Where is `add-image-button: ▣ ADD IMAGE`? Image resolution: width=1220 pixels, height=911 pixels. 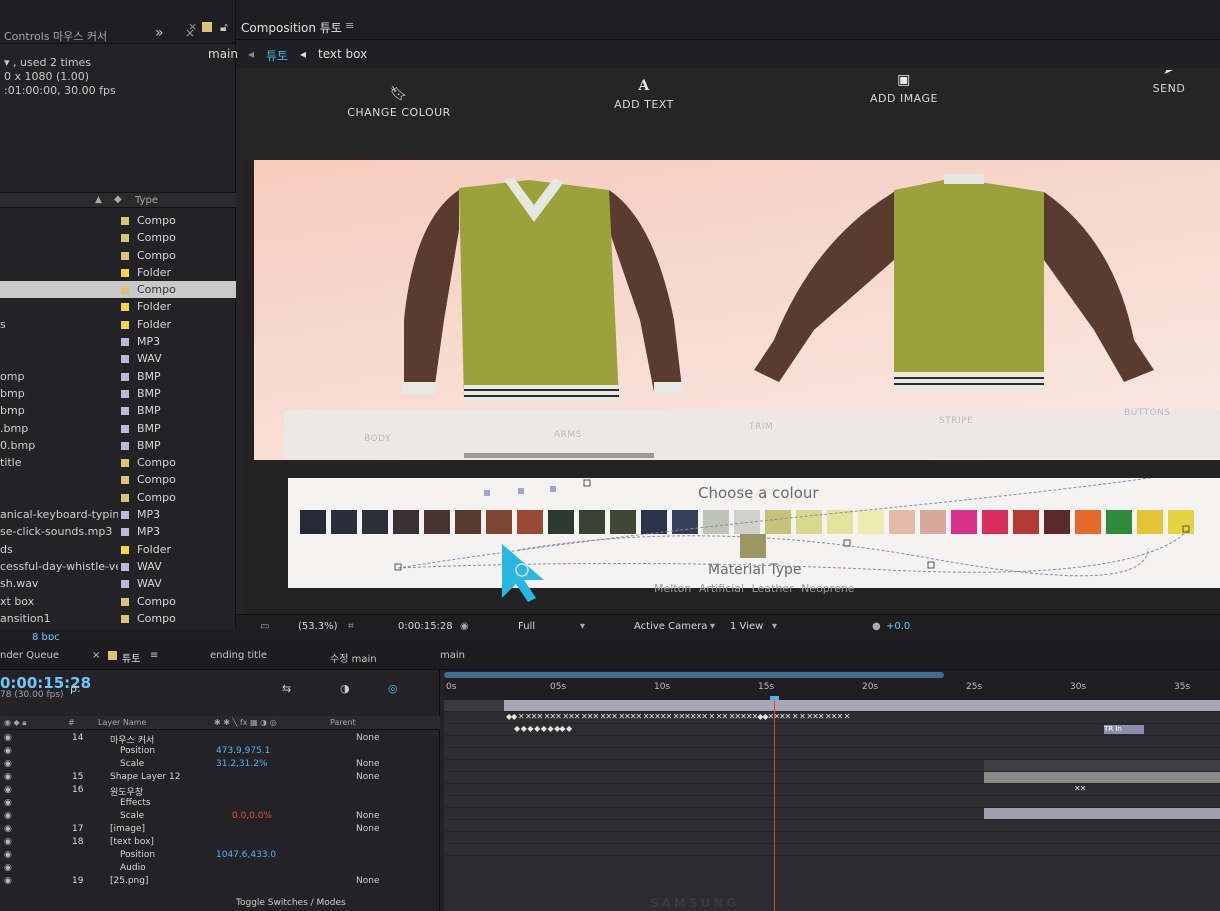 add-image-button: ▣ ADD IMAGE is located at coordinates (904, 88).